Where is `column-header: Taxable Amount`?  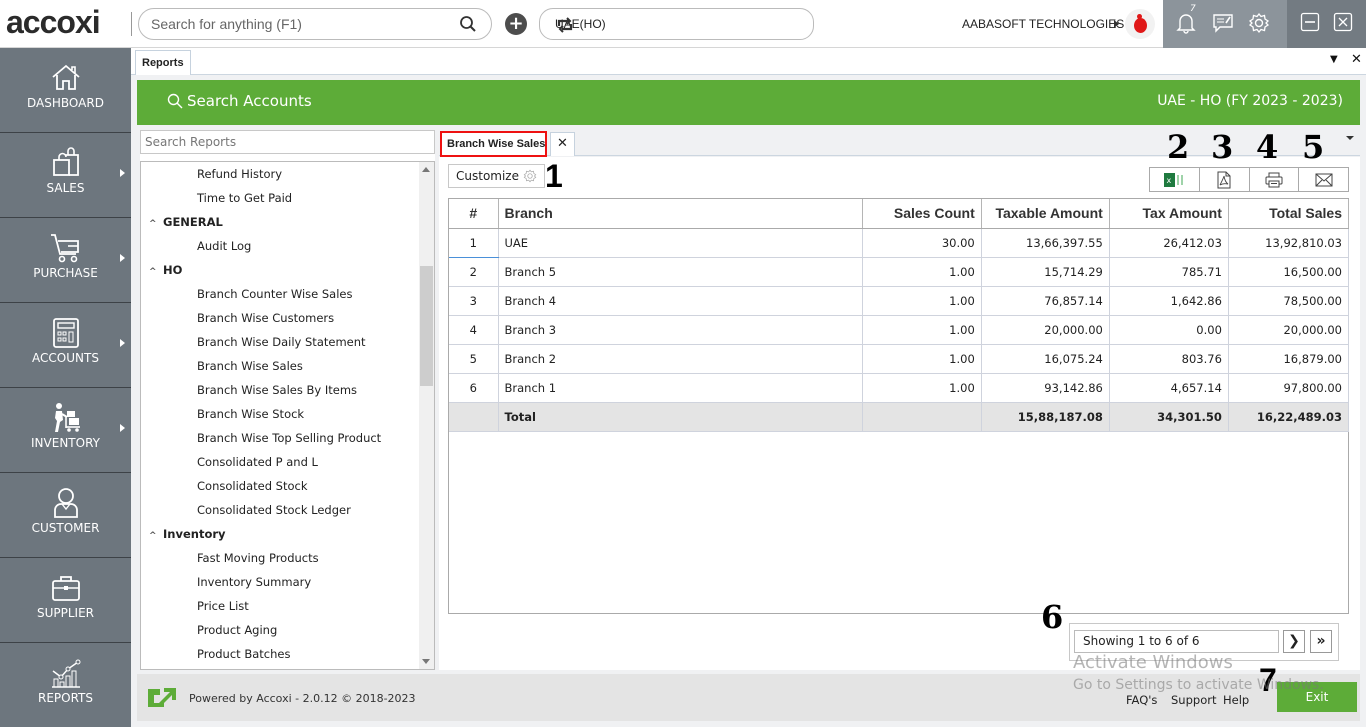
column-header: Taxable Amount is located at coordinates (1045, 214).